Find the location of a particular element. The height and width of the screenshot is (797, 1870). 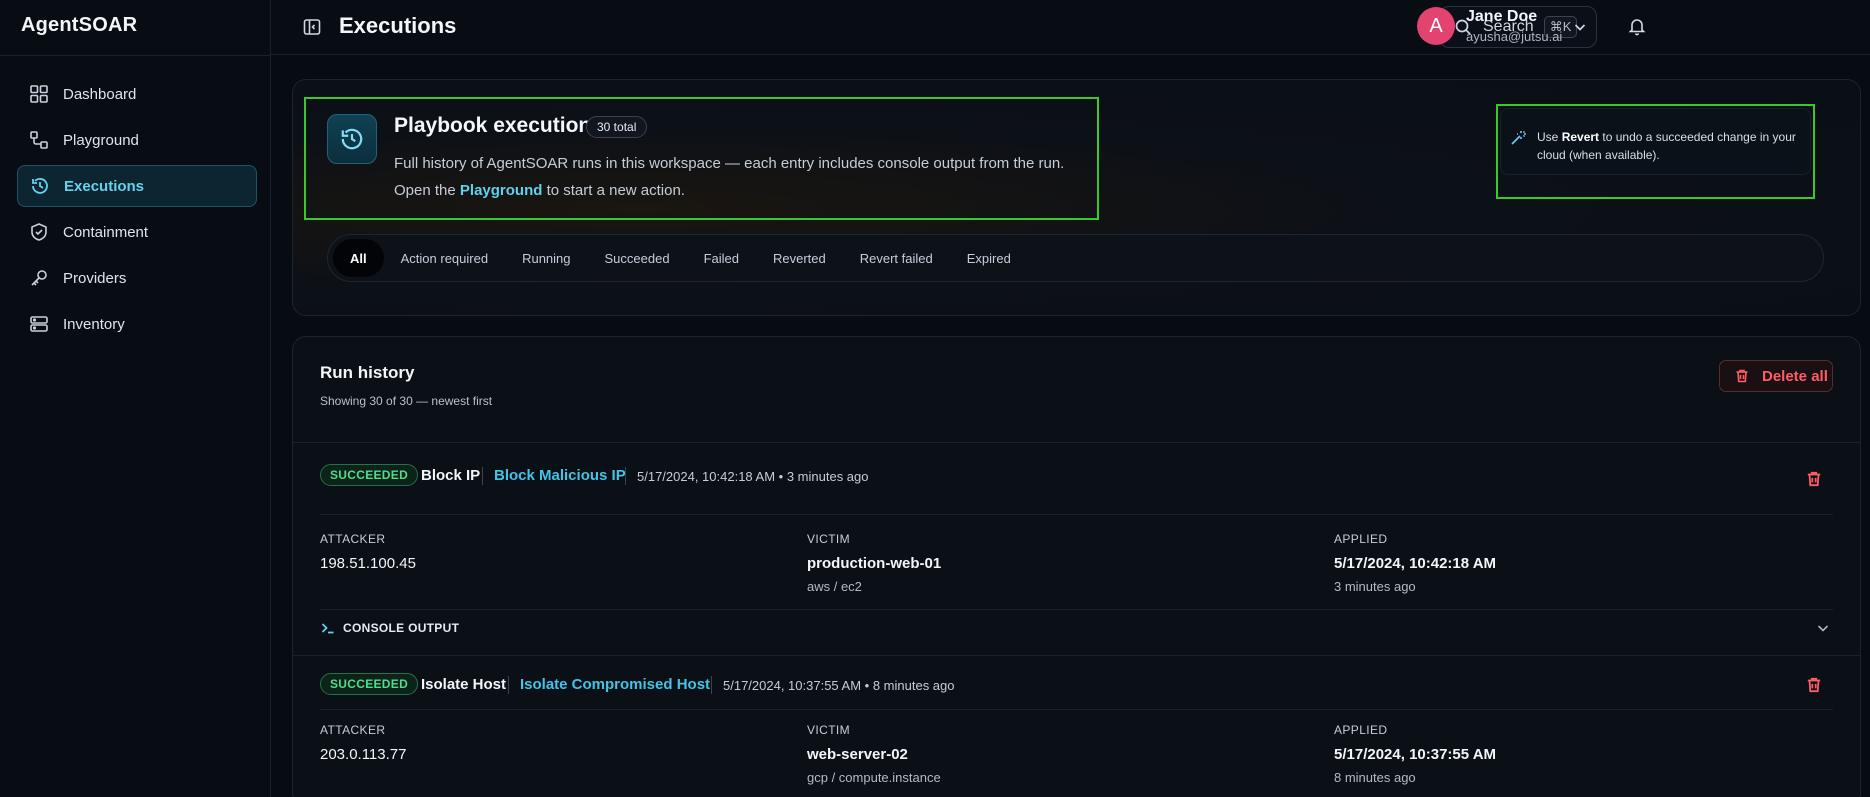

sidebar-item-containment: Containment is located at coordinates (137, 232).